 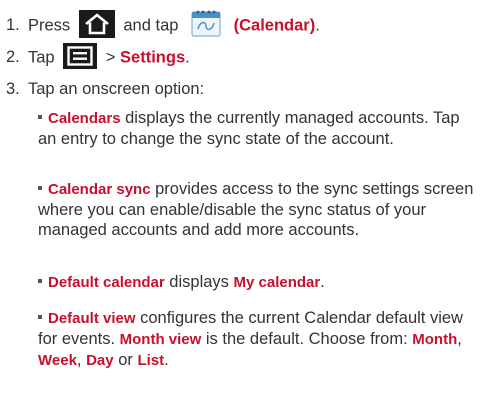 What do you see at coordinates (151, 360) in the screenshot?
I see `option-list: List` at bounding box center [151, 360].